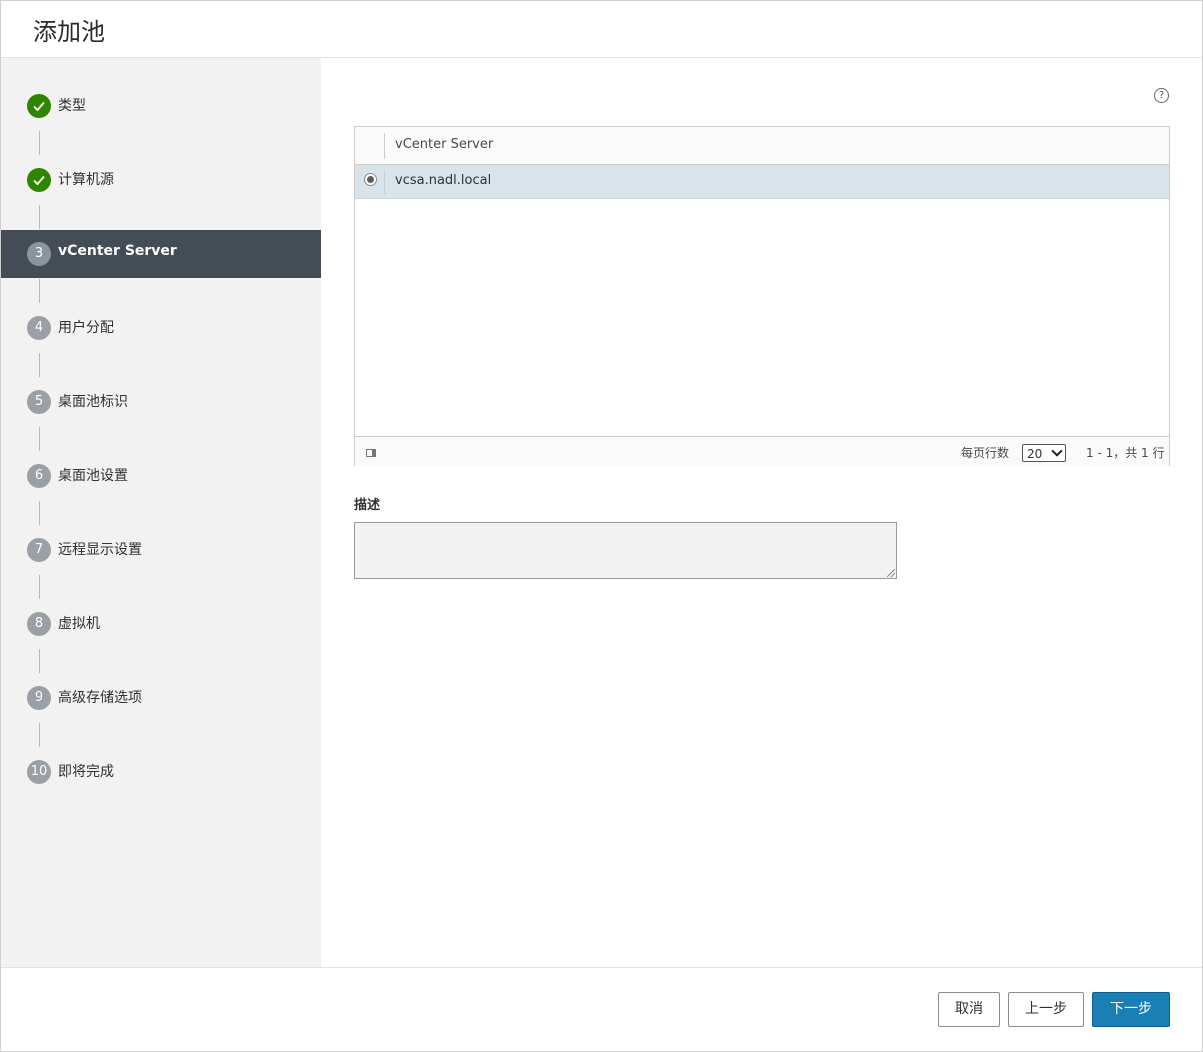 This screenshot has height=1052, width=1203. Describe the element at coordinates (1035, 454) in the screenshot. I see `rows-per-page-value: 20` at that location.